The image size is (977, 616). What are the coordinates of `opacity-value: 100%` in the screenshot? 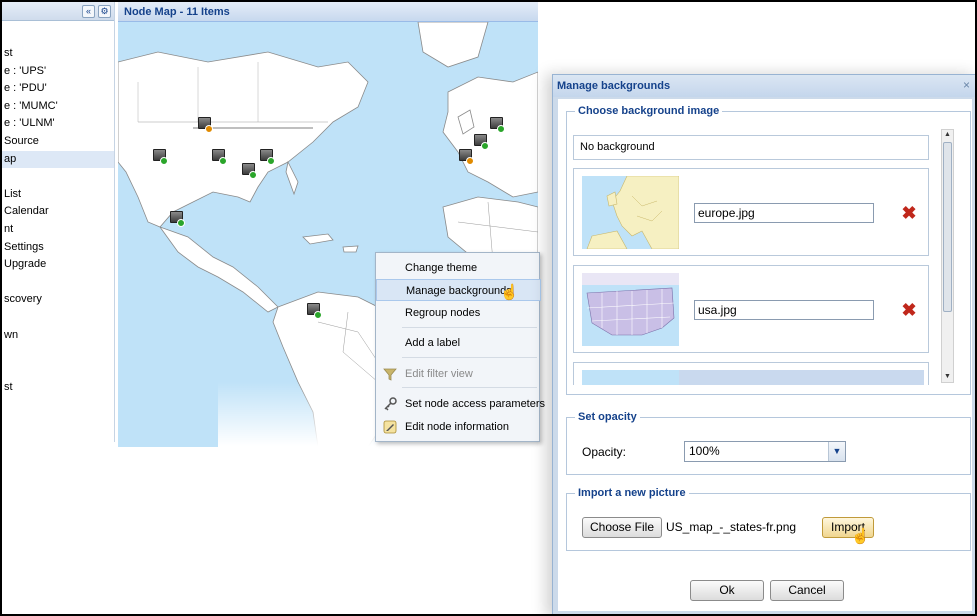 It's located at (704, 451).